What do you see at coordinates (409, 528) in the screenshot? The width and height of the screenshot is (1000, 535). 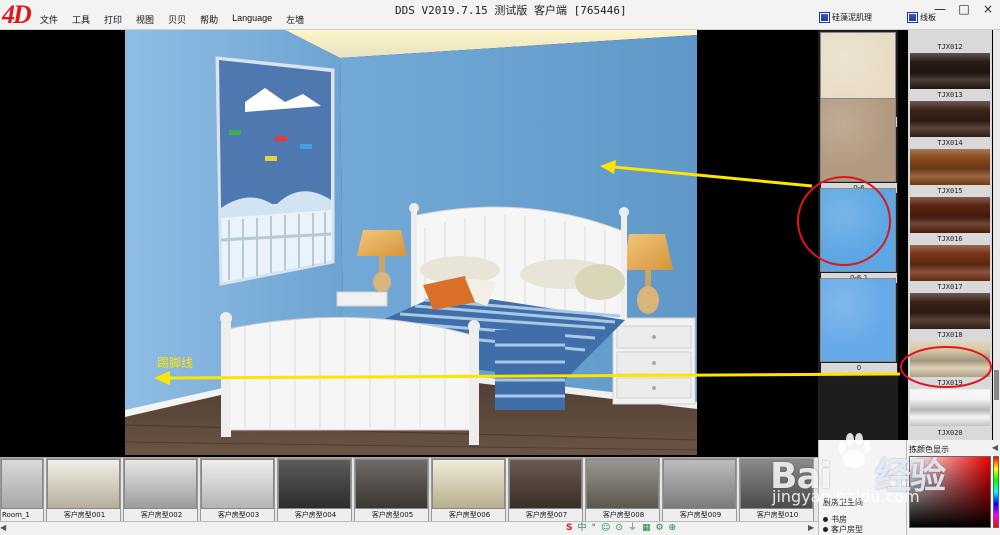 I see `status-bar: ◀ S 中 ° ☺ ⊙ ⏚ ▦ ⚙ ⊕ ▶` at bounding box center [409, 528].